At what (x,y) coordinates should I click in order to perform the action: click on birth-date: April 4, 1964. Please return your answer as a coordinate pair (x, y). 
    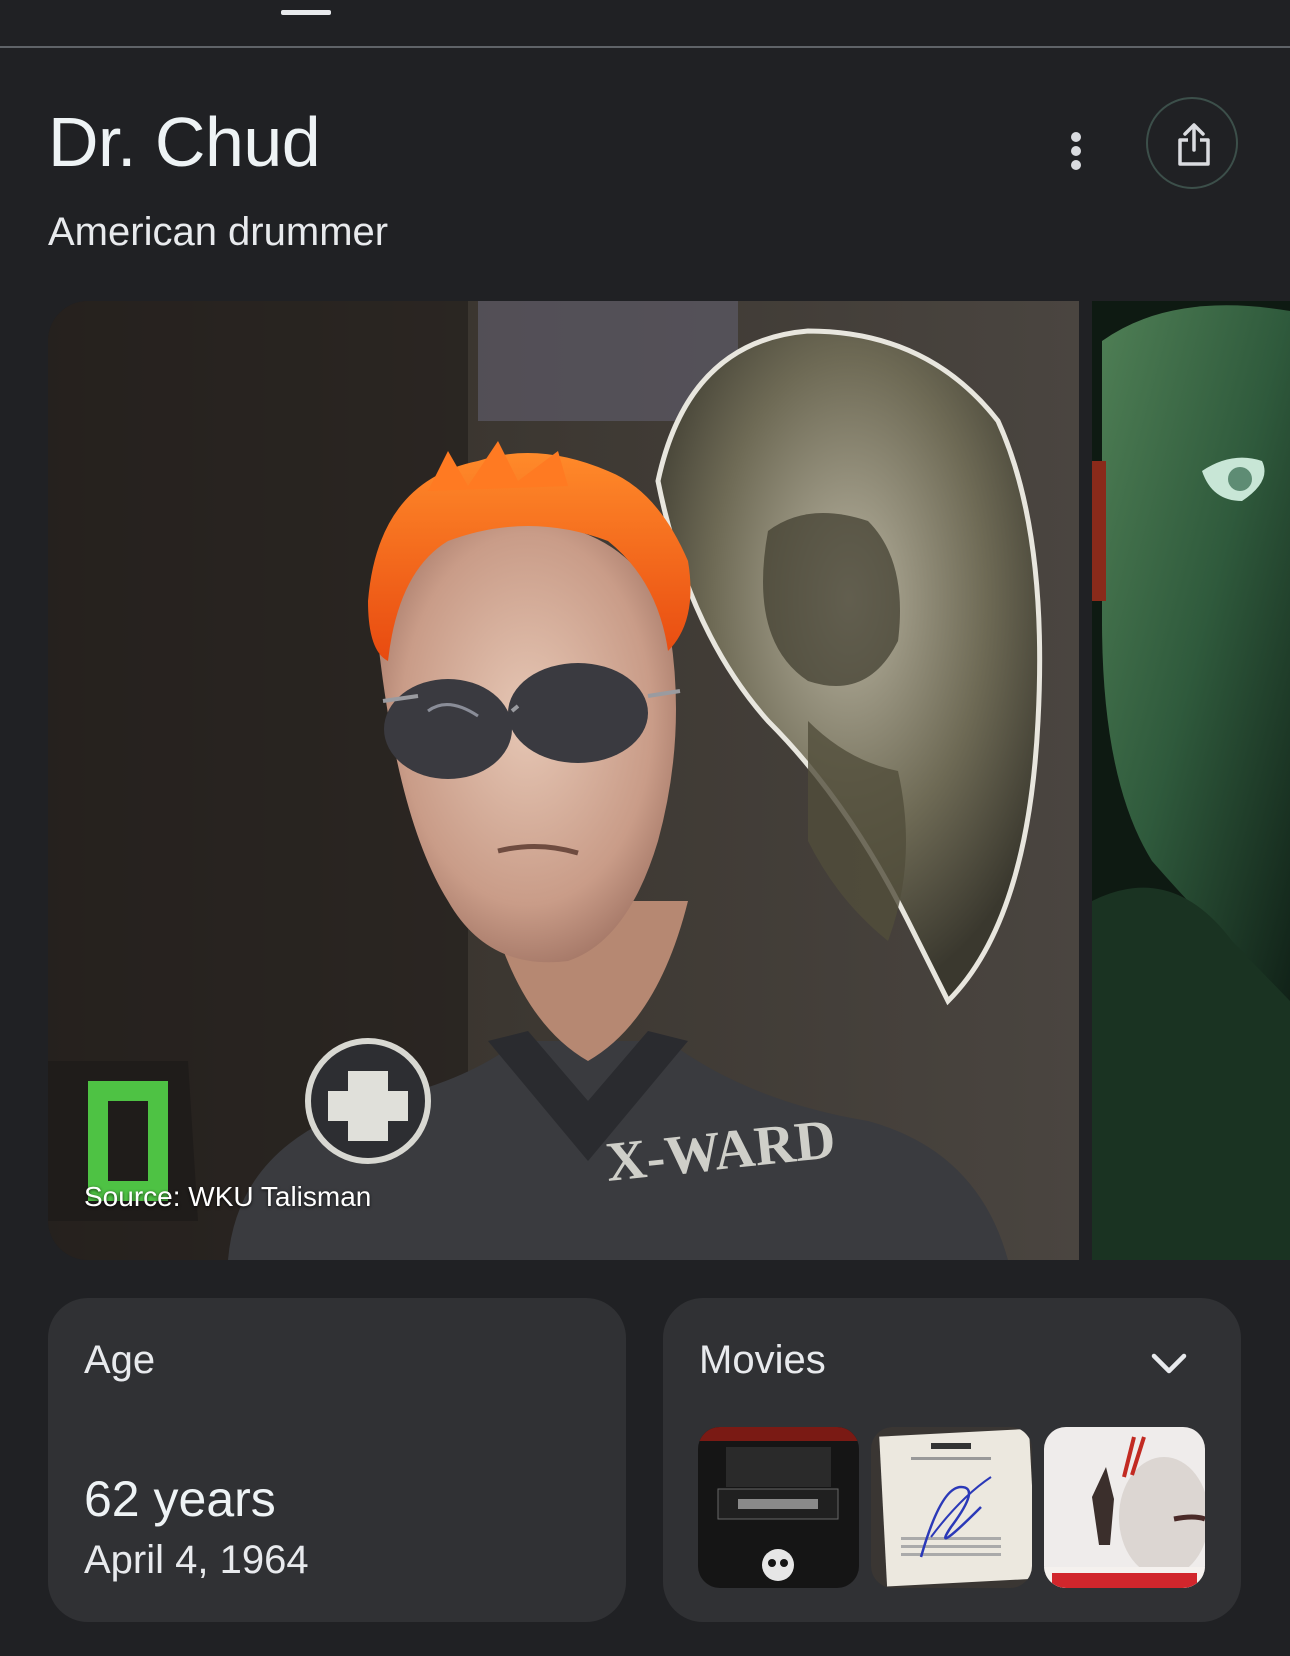
    Looking at the image, I should click on (196, 1560).